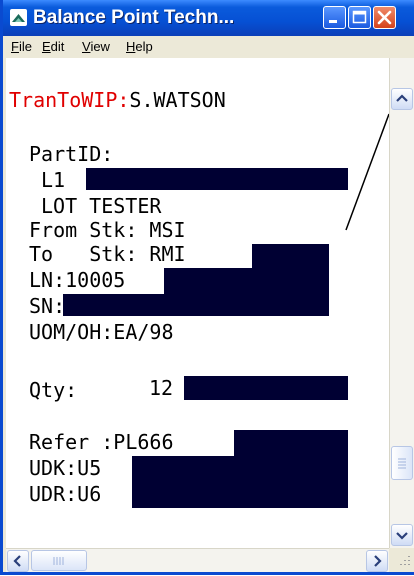 The width and height of the screenshot is (414, 576). I want to click on arrow-right-icon, so click(378, 561).